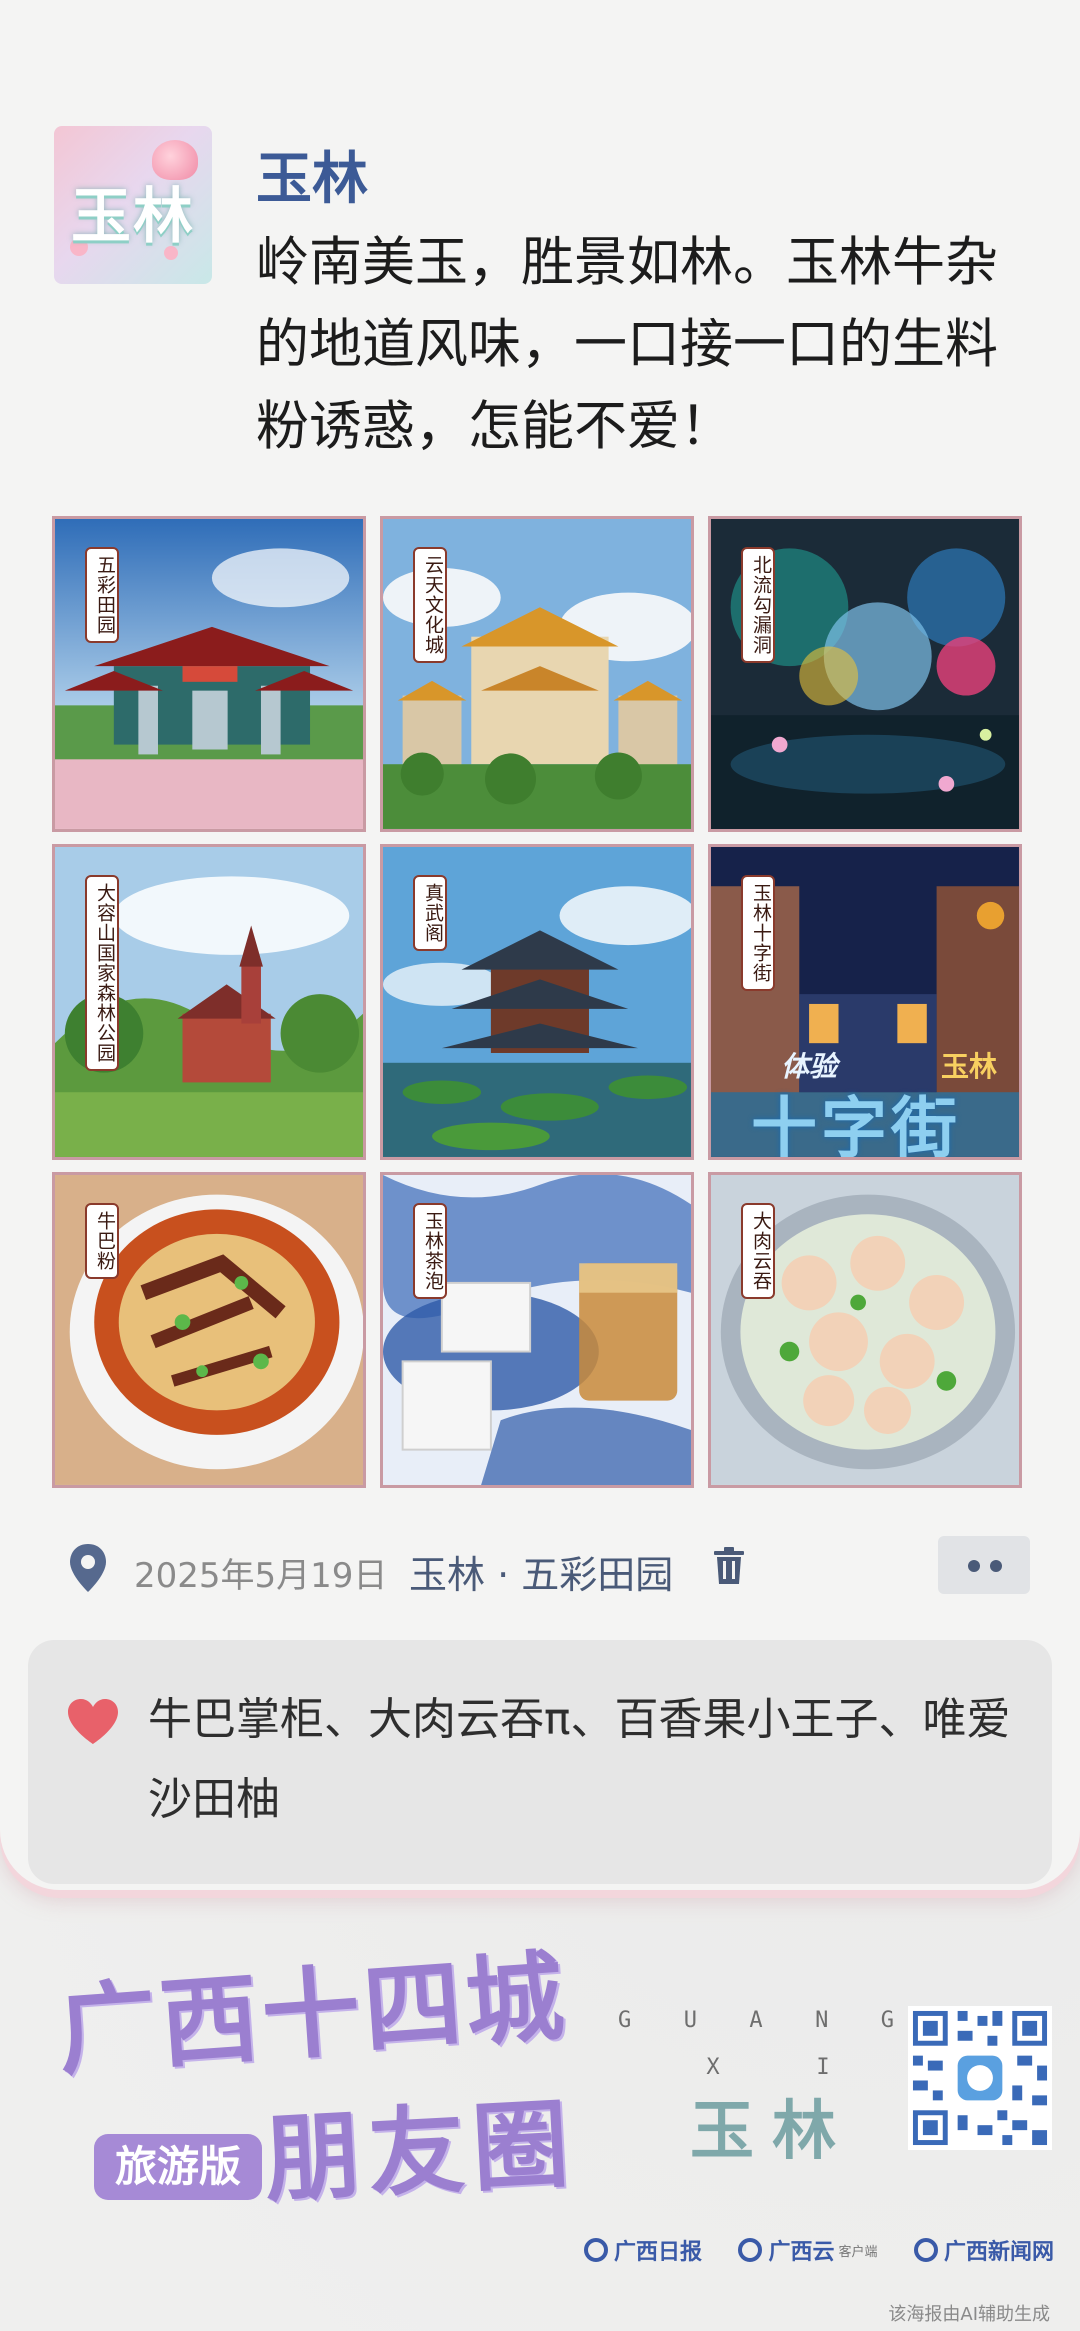  What do you see at coordinates (627, 344) in the screenshot?
I see `post-text: 岭南美玉，胜景如林。玉林牛杂的地道风味，一口接一口的生料粉诱惑，怎能不爱！` at bounding box center [627, 344].